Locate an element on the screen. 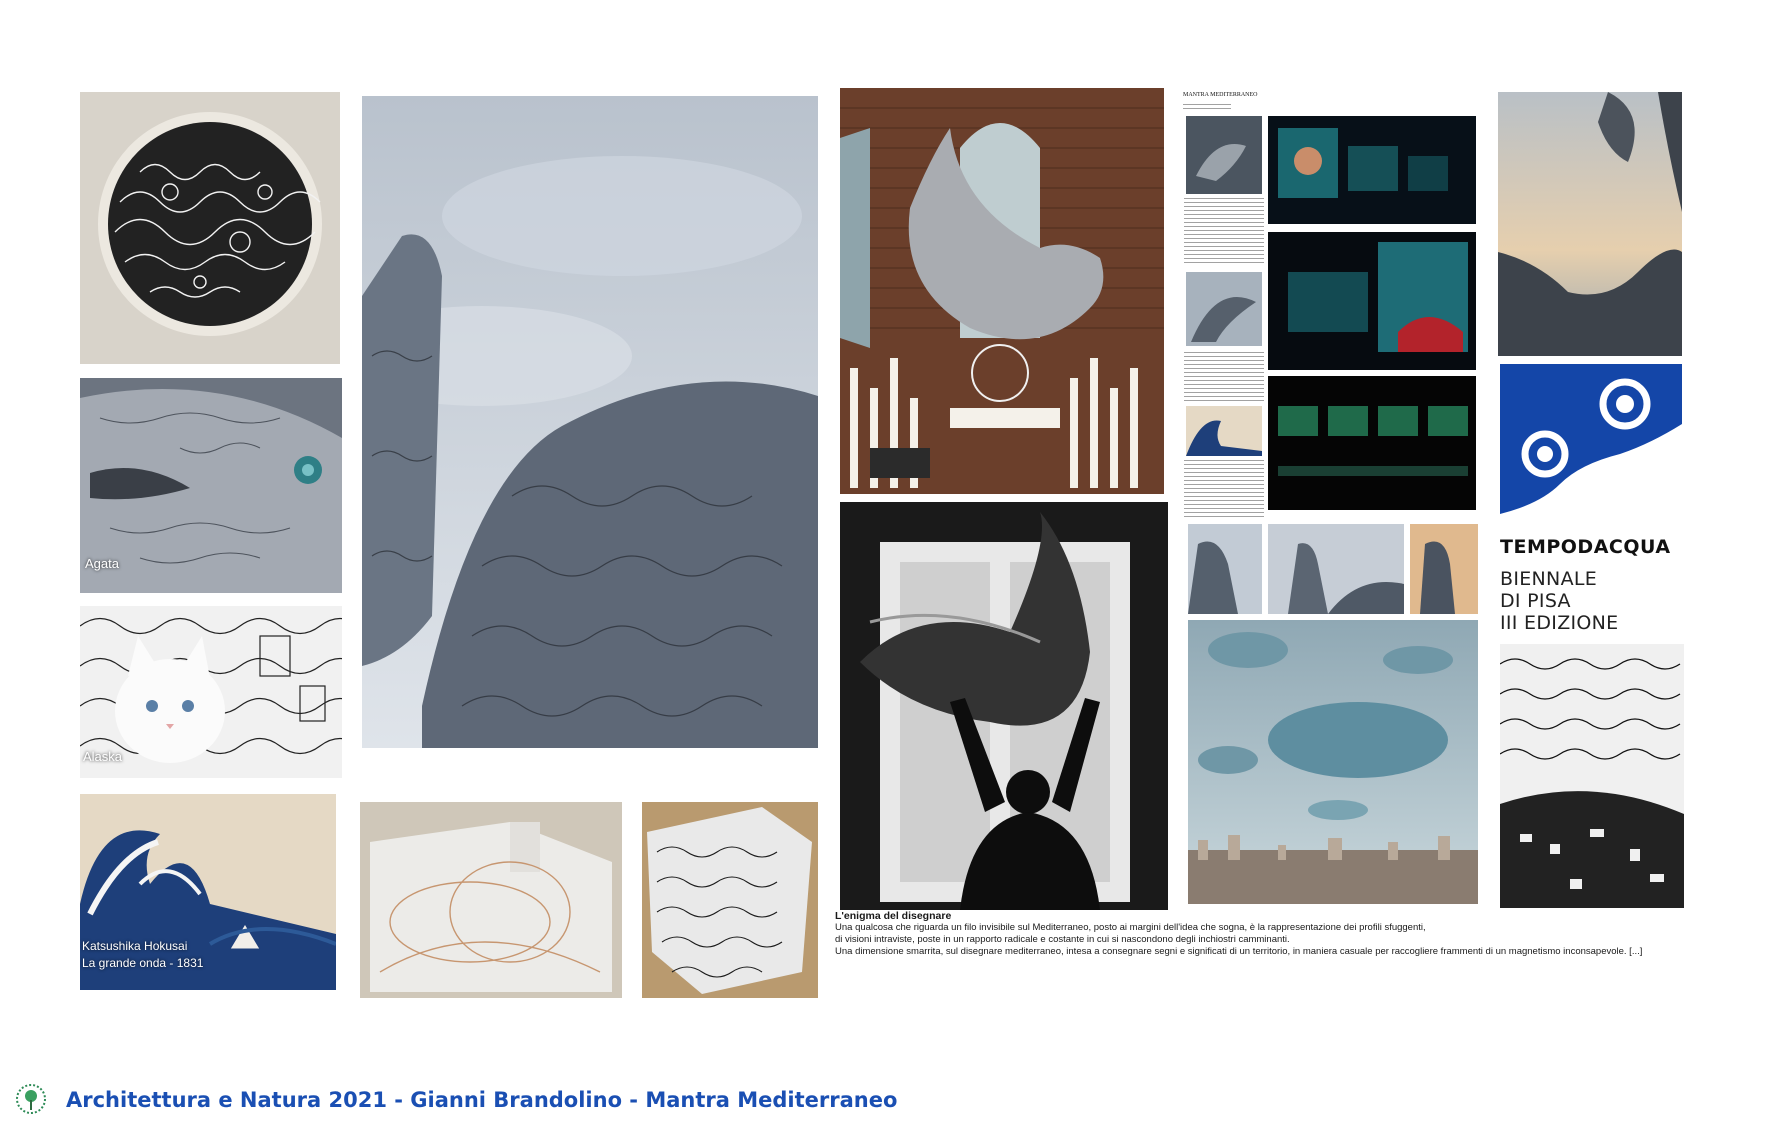  essay-title: L'enigma del disegnare is located at coordinates (893, 916).